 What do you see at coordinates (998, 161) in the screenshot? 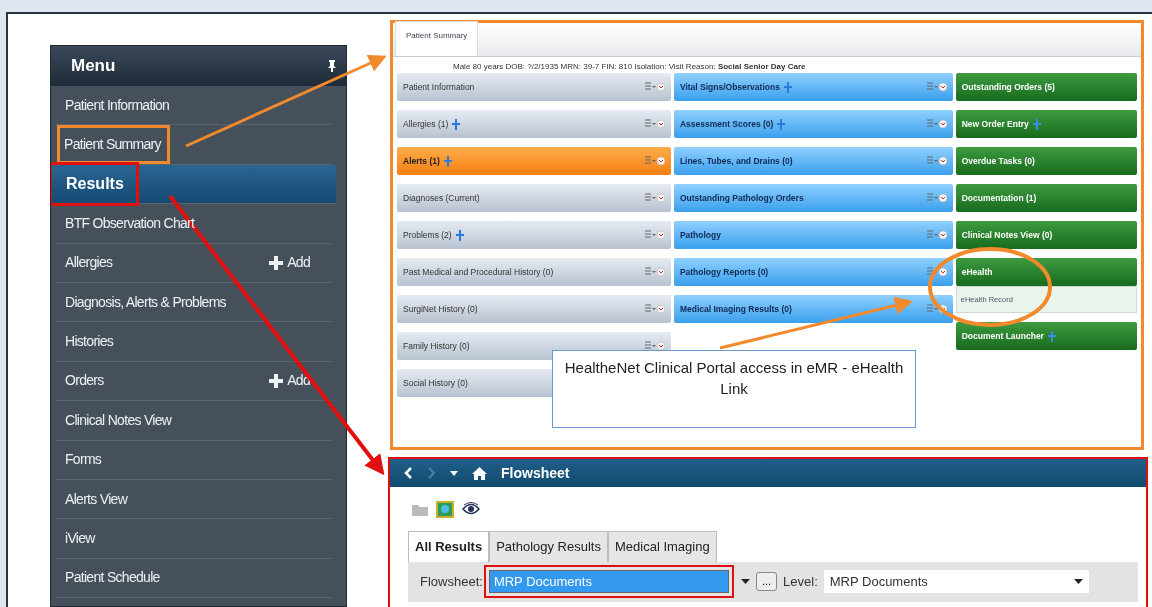
I see `component-title: Overdue Tasks (0)` at bounding box center [998, 161].